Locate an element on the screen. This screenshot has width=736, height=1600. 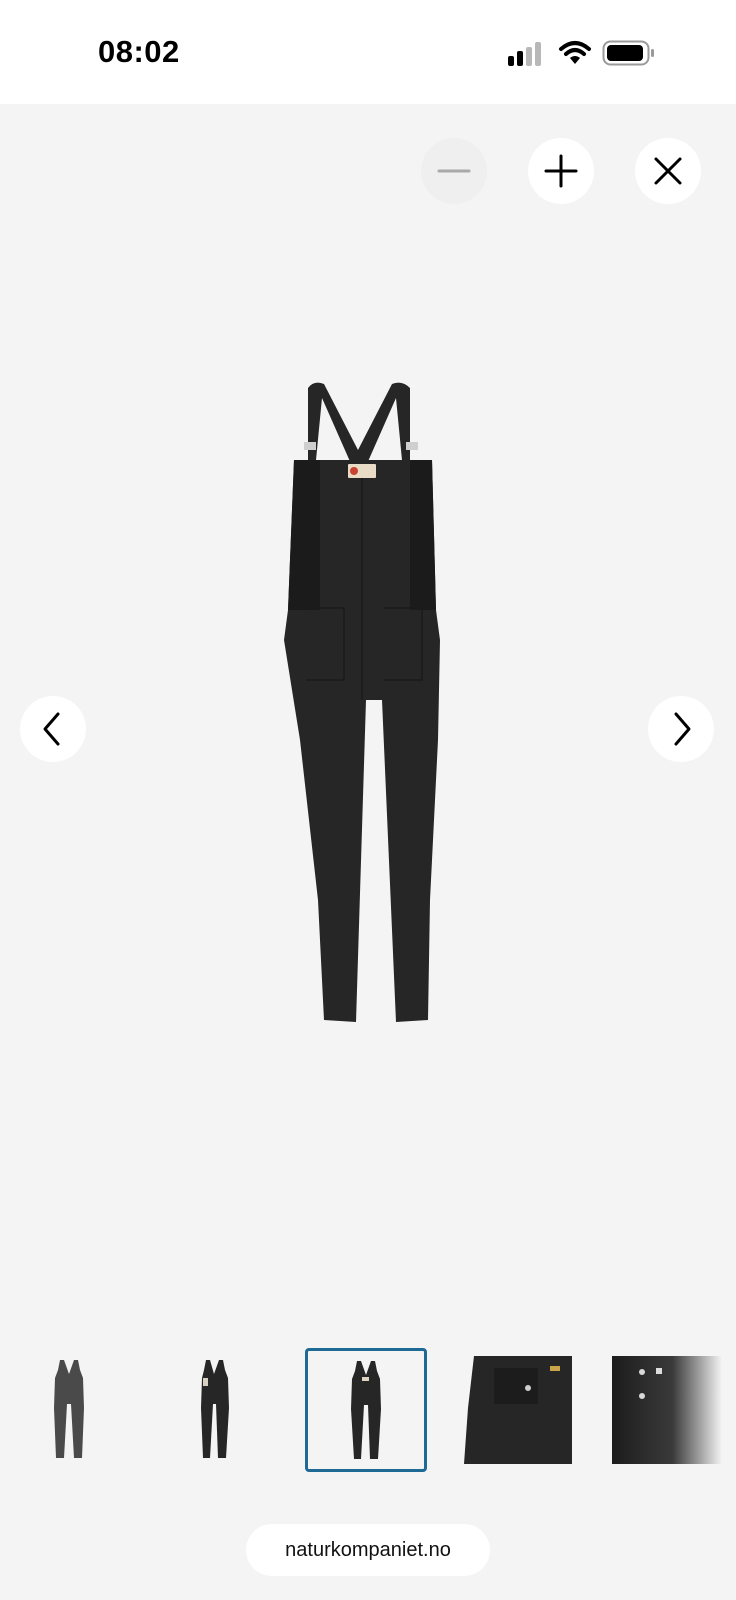
zoom-out-button is located at coordinates (454, 171).